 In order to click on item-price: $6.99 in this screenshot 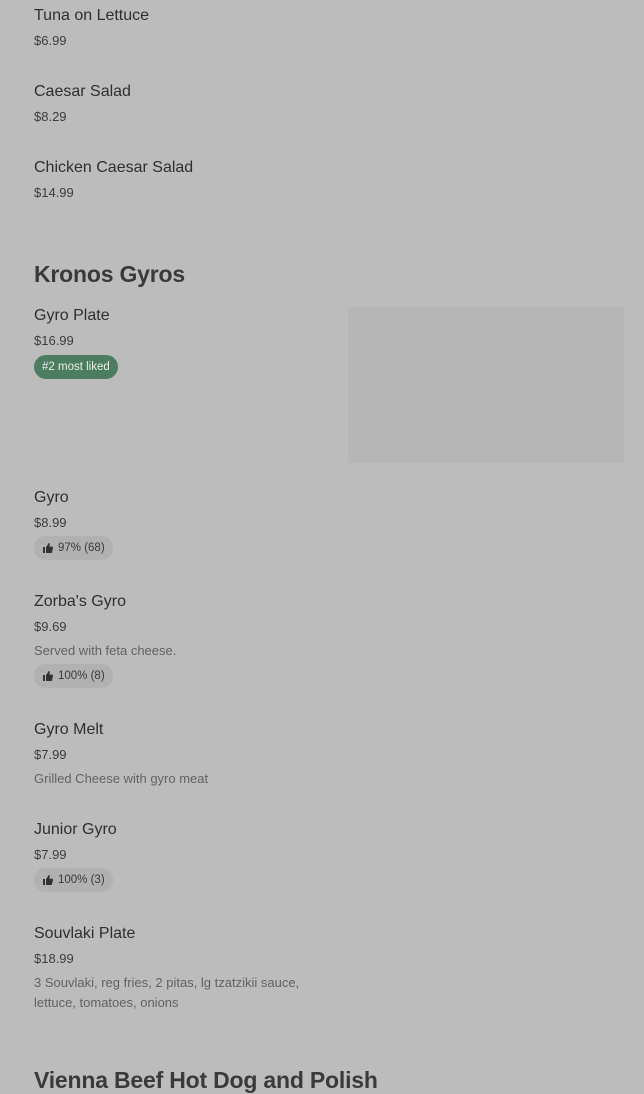, I will do `click(50, 40)`.